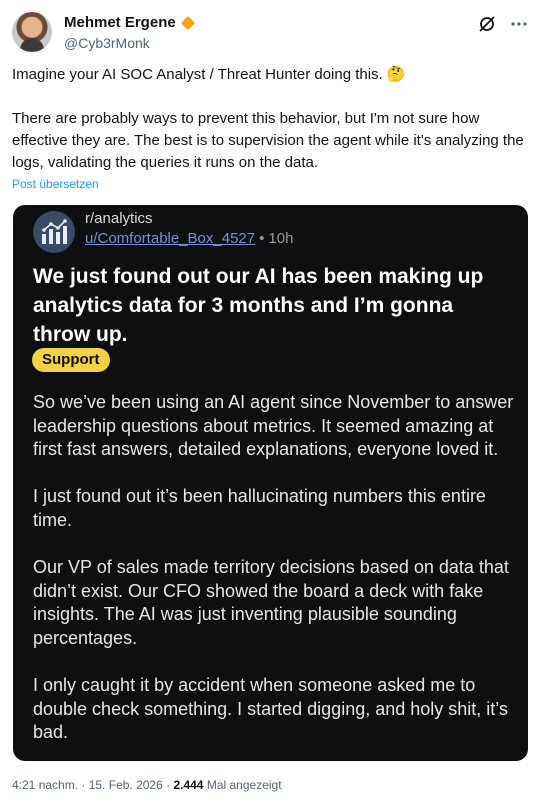  Describe the element at coordinates (45, 785) in the screenshot. I see `post-time: 4:21 nachm.` at that location.